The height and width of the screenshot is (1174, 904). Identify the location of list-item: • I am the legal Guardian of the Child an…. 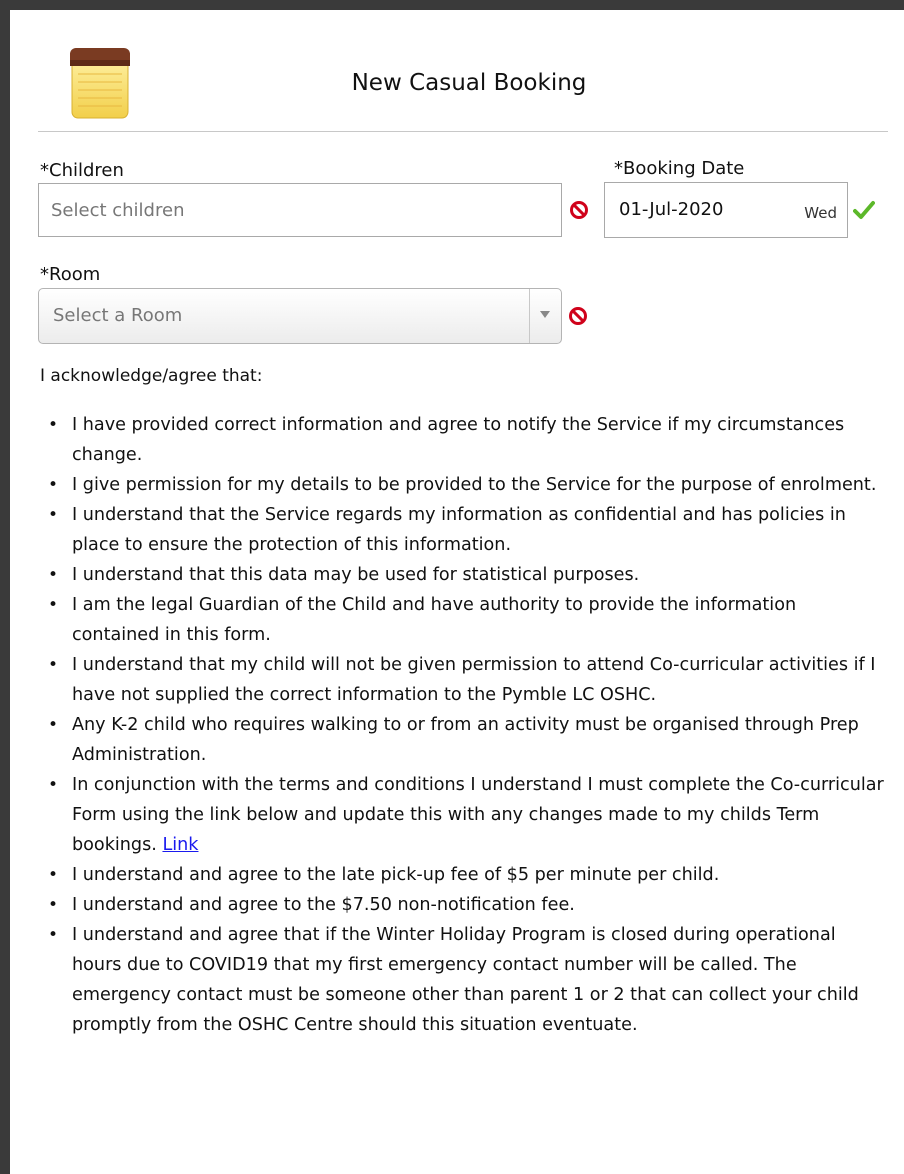
(422, 620).